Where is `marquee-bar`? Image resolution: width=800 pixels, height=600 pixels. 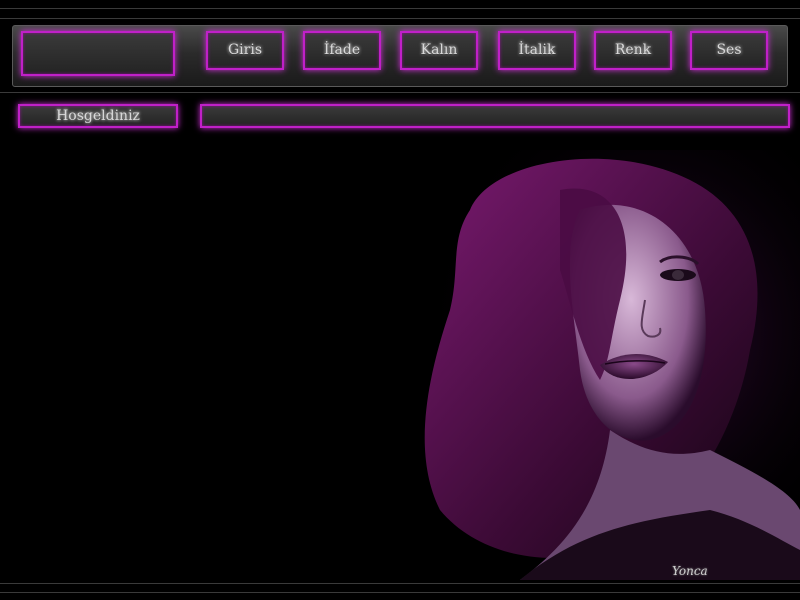
marquee-bar is located at coordinates (495, 116).